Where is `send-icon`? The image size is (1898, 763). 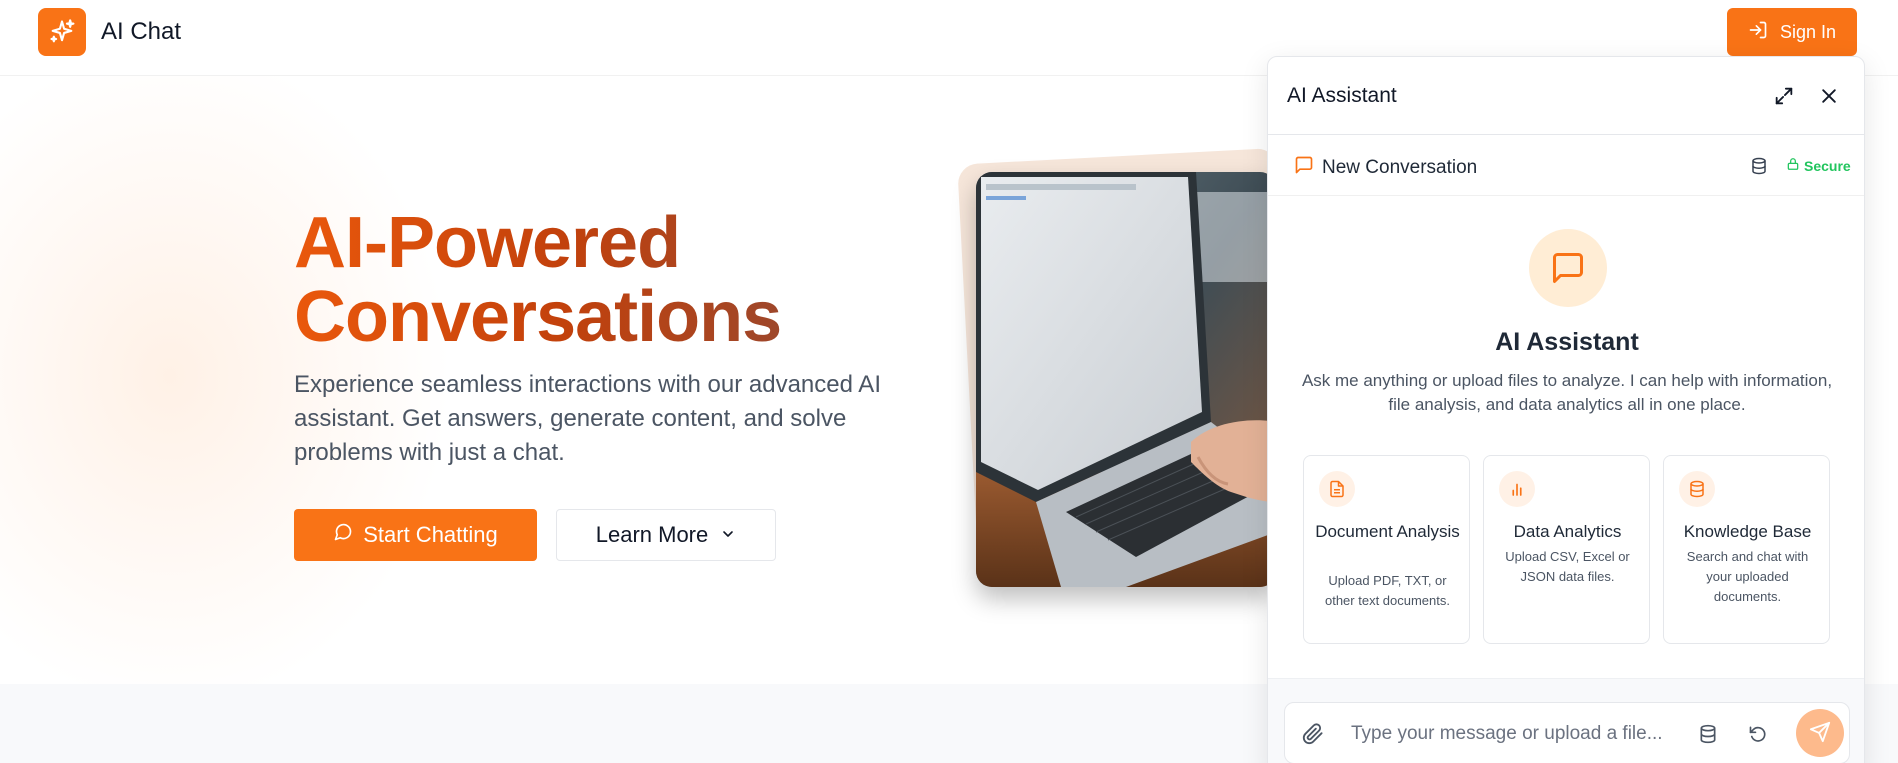 send-icon is located at coordinates (1820, 733).